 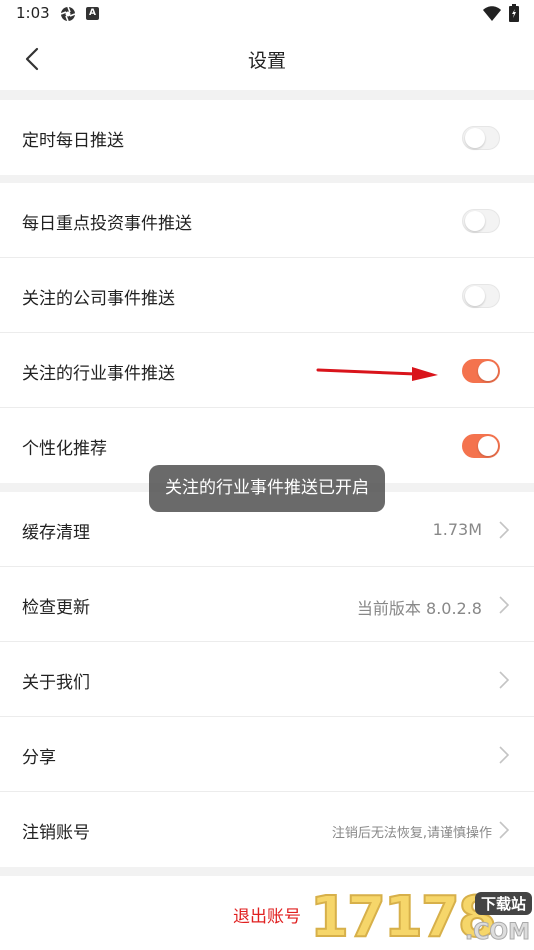 I want to click on setting-label: 关于我们, so click(x=56, y=683).